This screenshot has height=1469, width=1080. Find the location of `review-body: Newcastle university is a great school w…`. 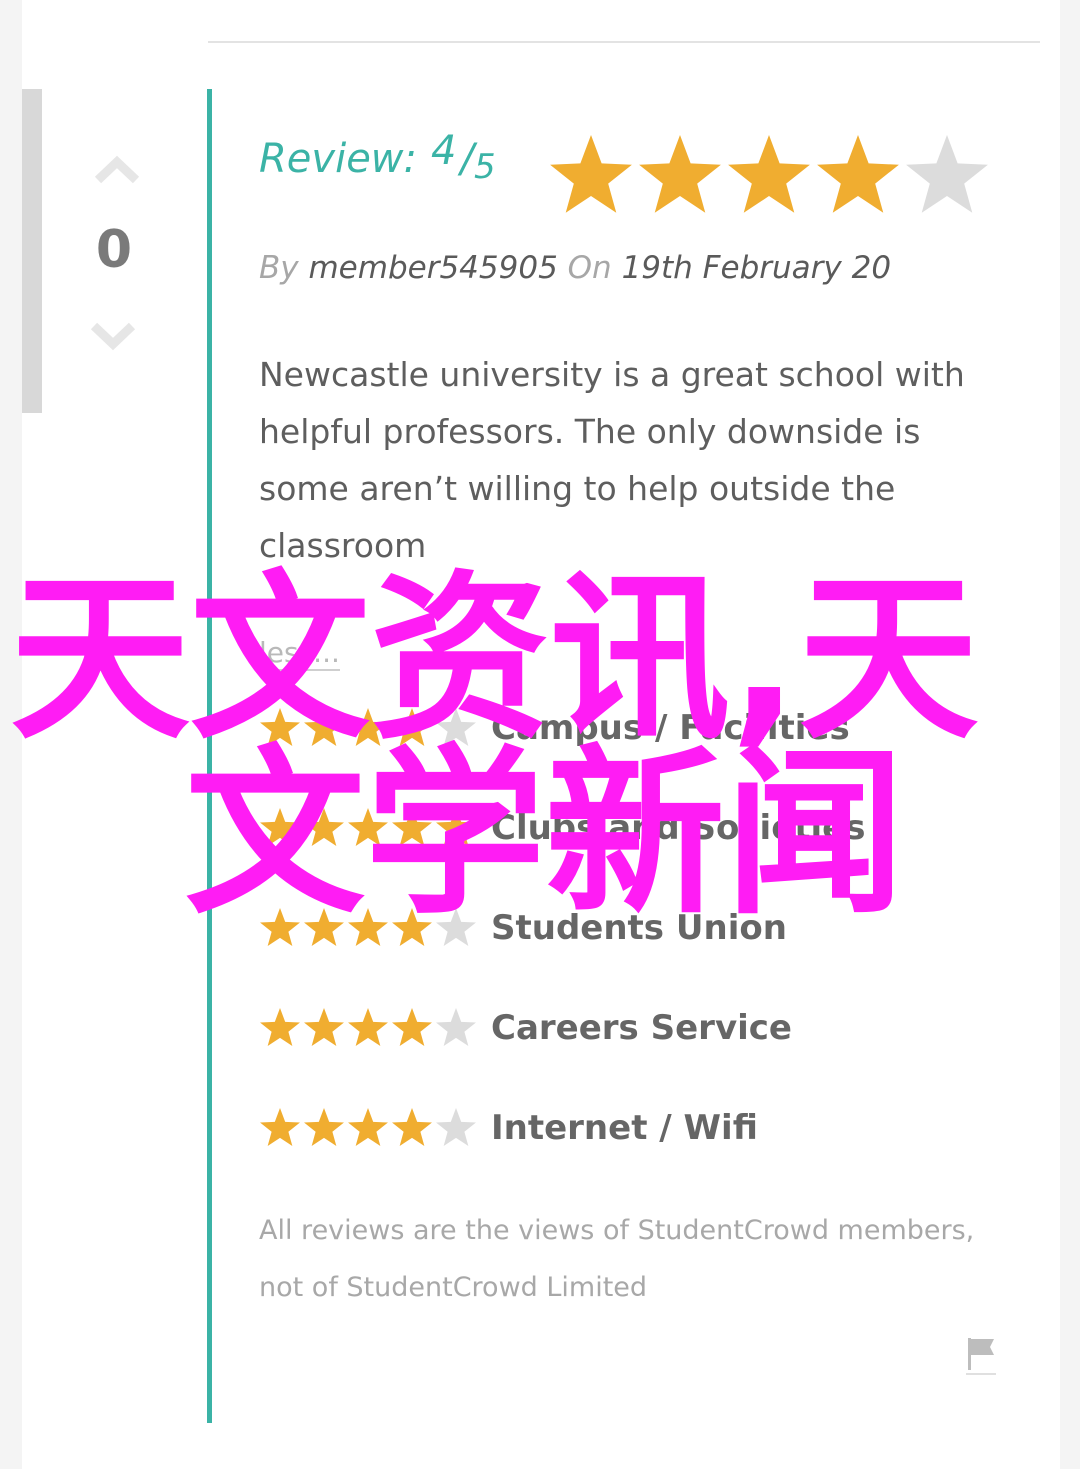

review-body: Newcastle university is a great school w… is located at coordinates (612, 460).